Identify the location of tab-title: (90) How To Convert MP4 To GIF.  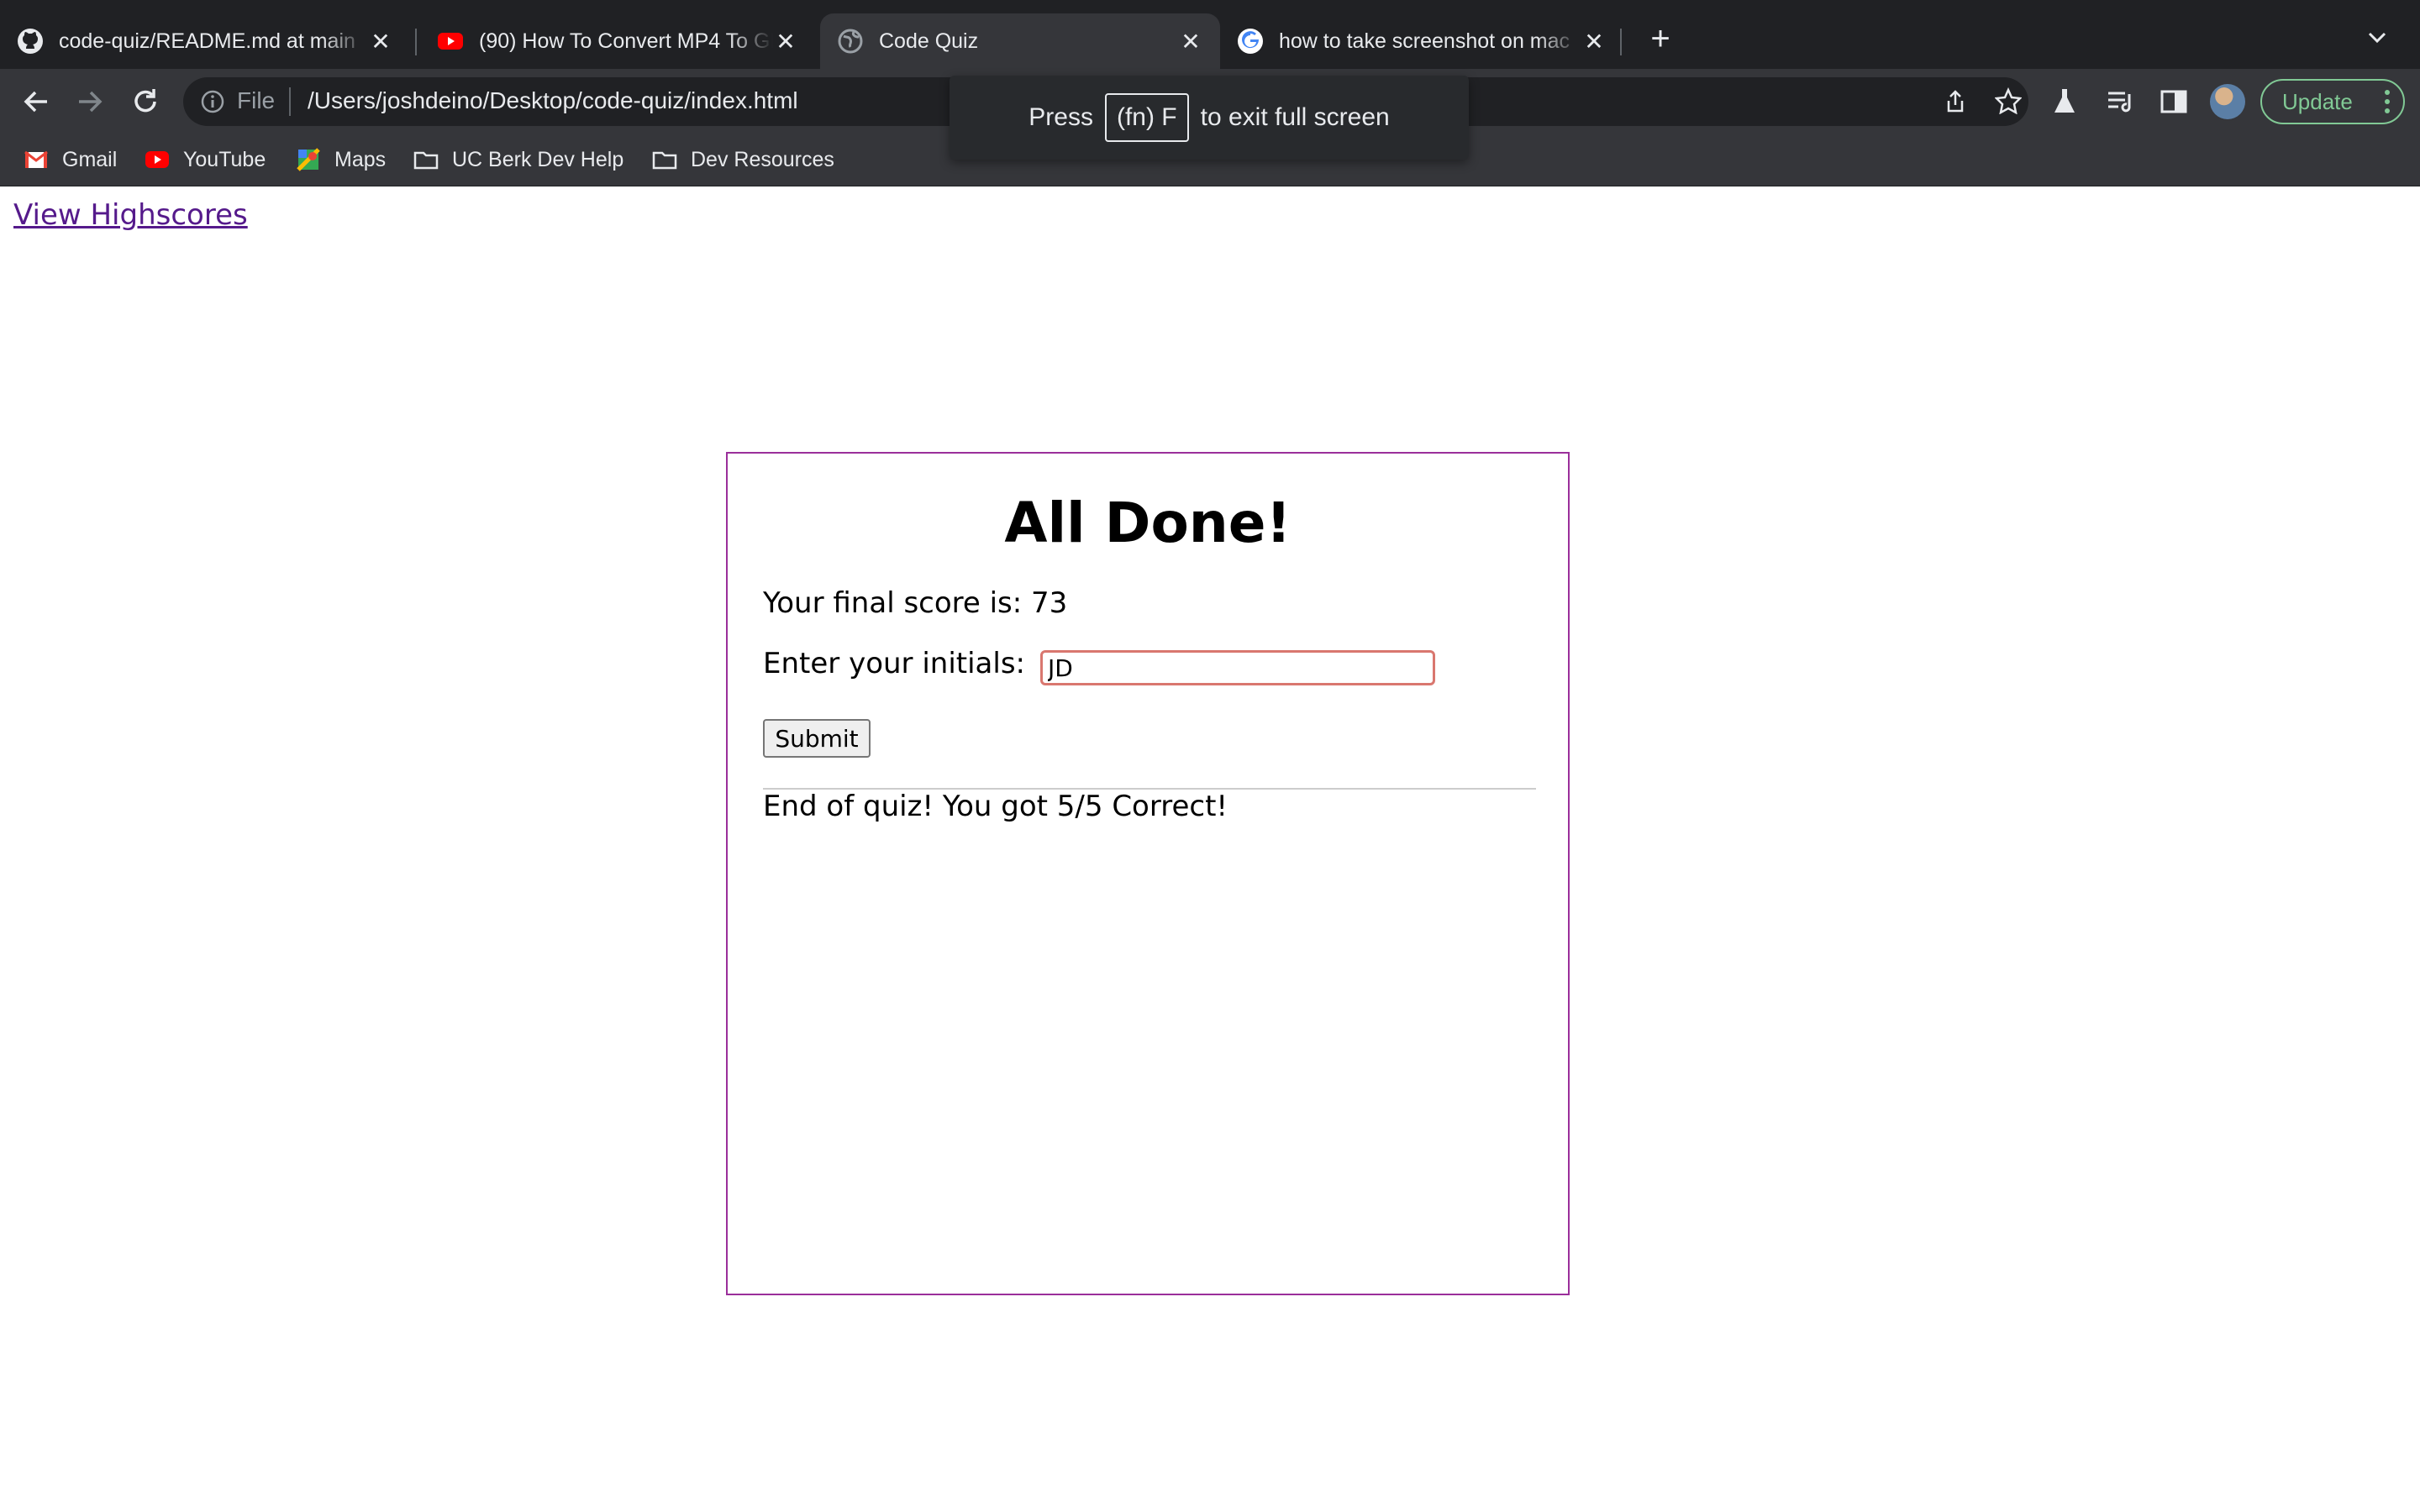
(626, 41).